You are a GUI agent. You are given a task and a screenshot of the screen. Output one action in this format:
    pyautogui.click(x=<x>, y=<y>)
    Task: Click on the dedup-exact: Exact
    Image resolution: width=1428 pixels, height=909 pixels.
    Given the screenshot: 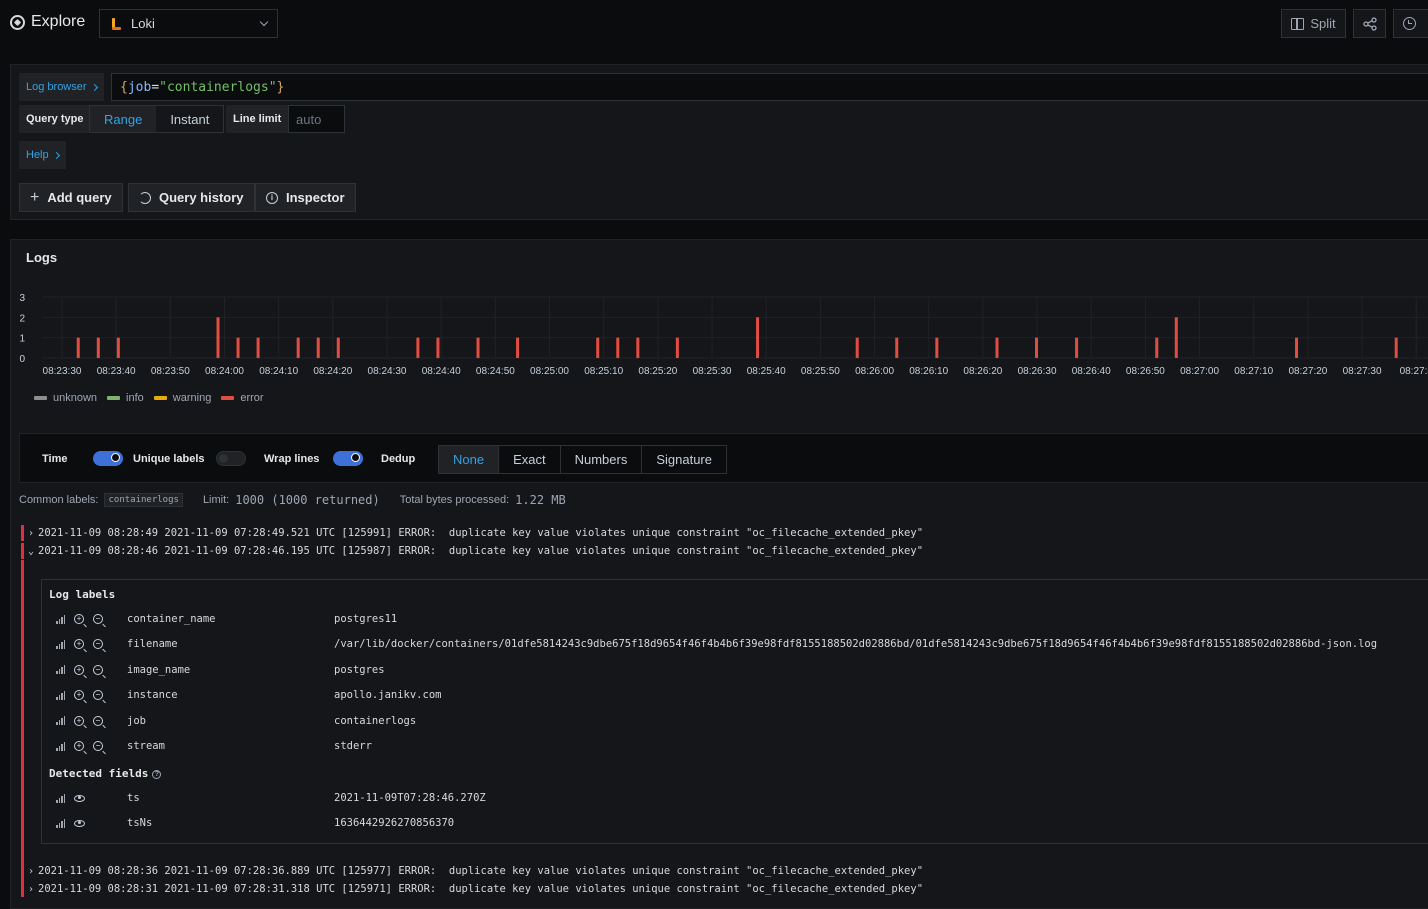 What is the action you would take?
    pyautogui.click(x=530, y=459)
    